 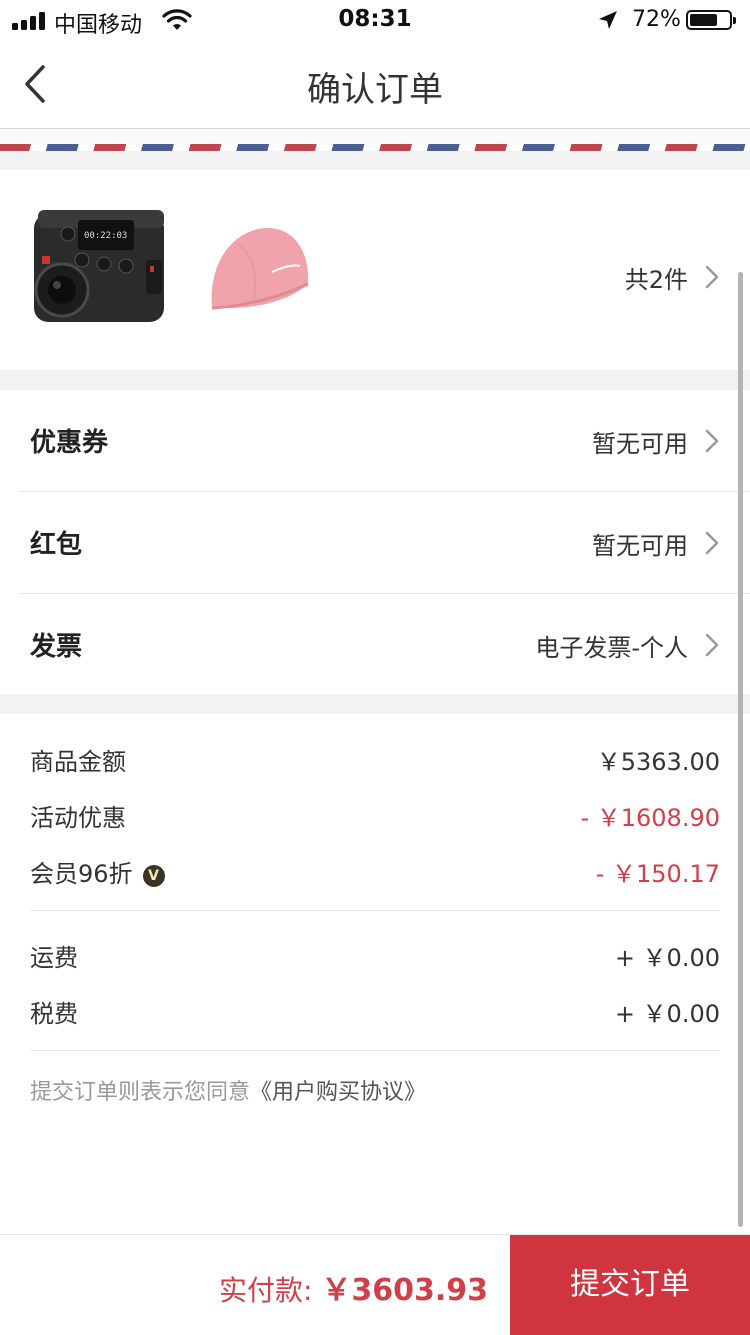 What do you see at coordinates (105, 236) in the screenshot?
I see `svg-text: 00:22:03` at bounding box center [105, 236].